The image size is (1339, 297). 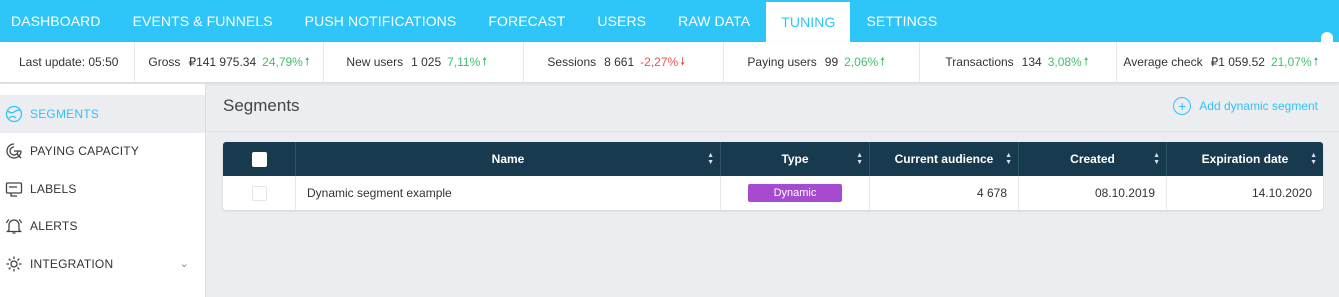 I want to click on nav-forecast: FORECAST, so click(x=526, y=21).